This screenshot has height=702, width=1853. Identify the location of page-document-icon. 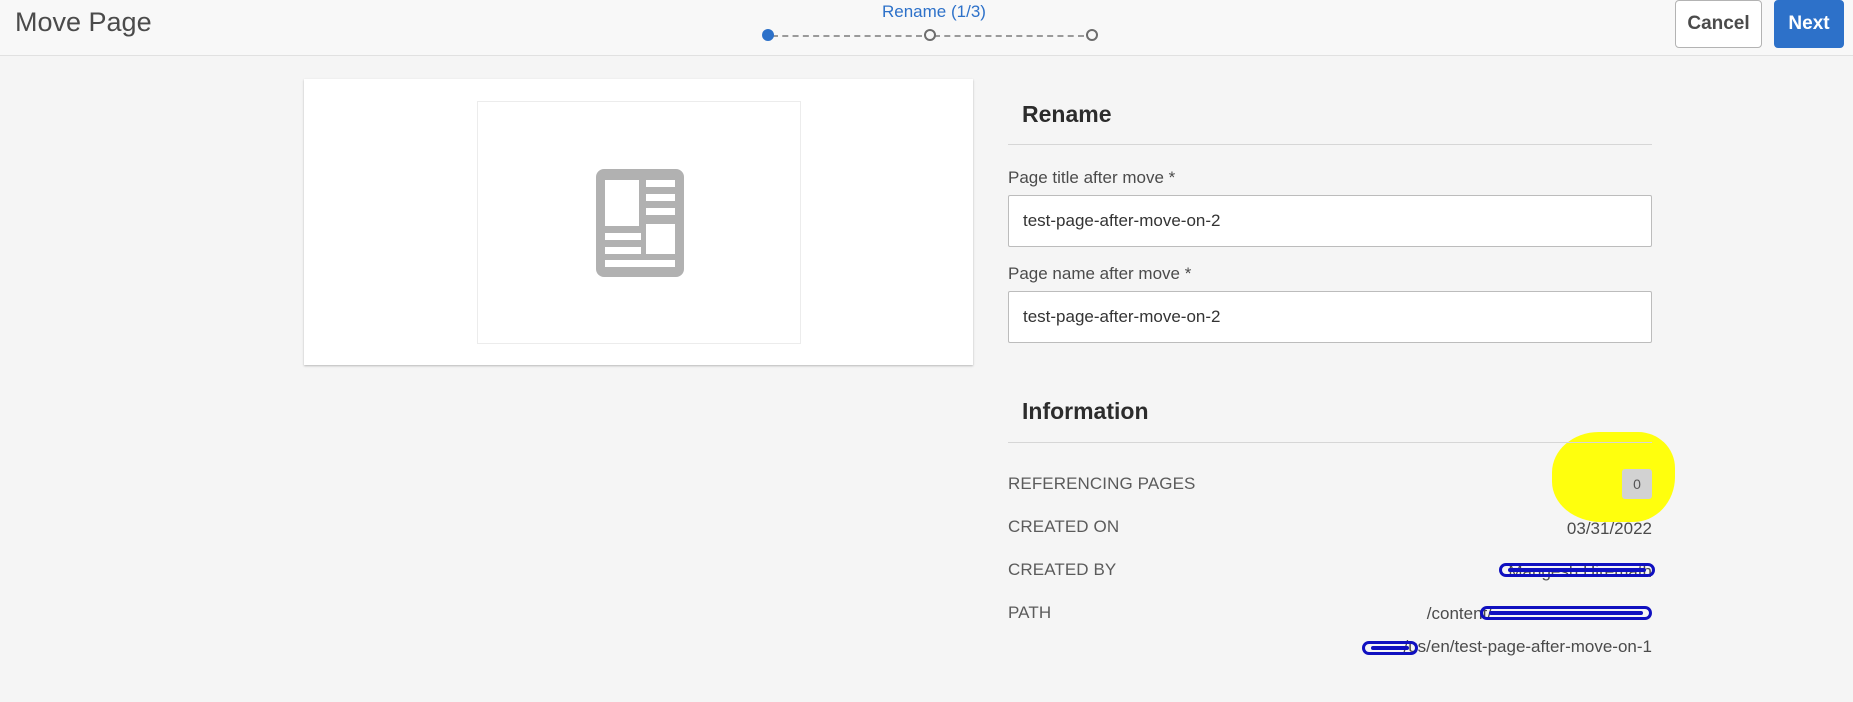
(640, 223).